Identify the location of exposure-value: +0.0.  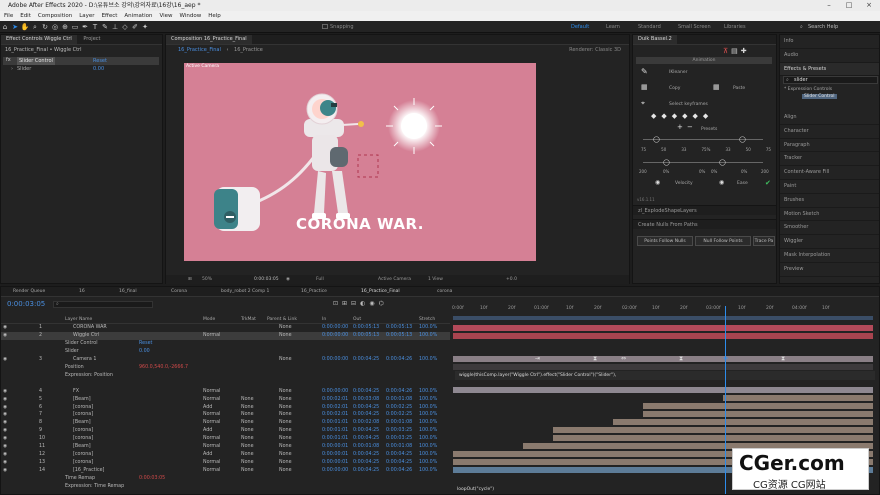
(511, 279).